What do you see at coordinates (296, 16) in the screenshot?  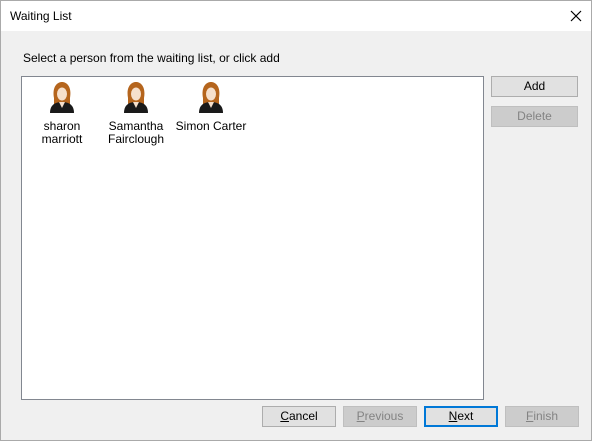 I see `title-bar: Waiting List` at bounding box center [296, 16].